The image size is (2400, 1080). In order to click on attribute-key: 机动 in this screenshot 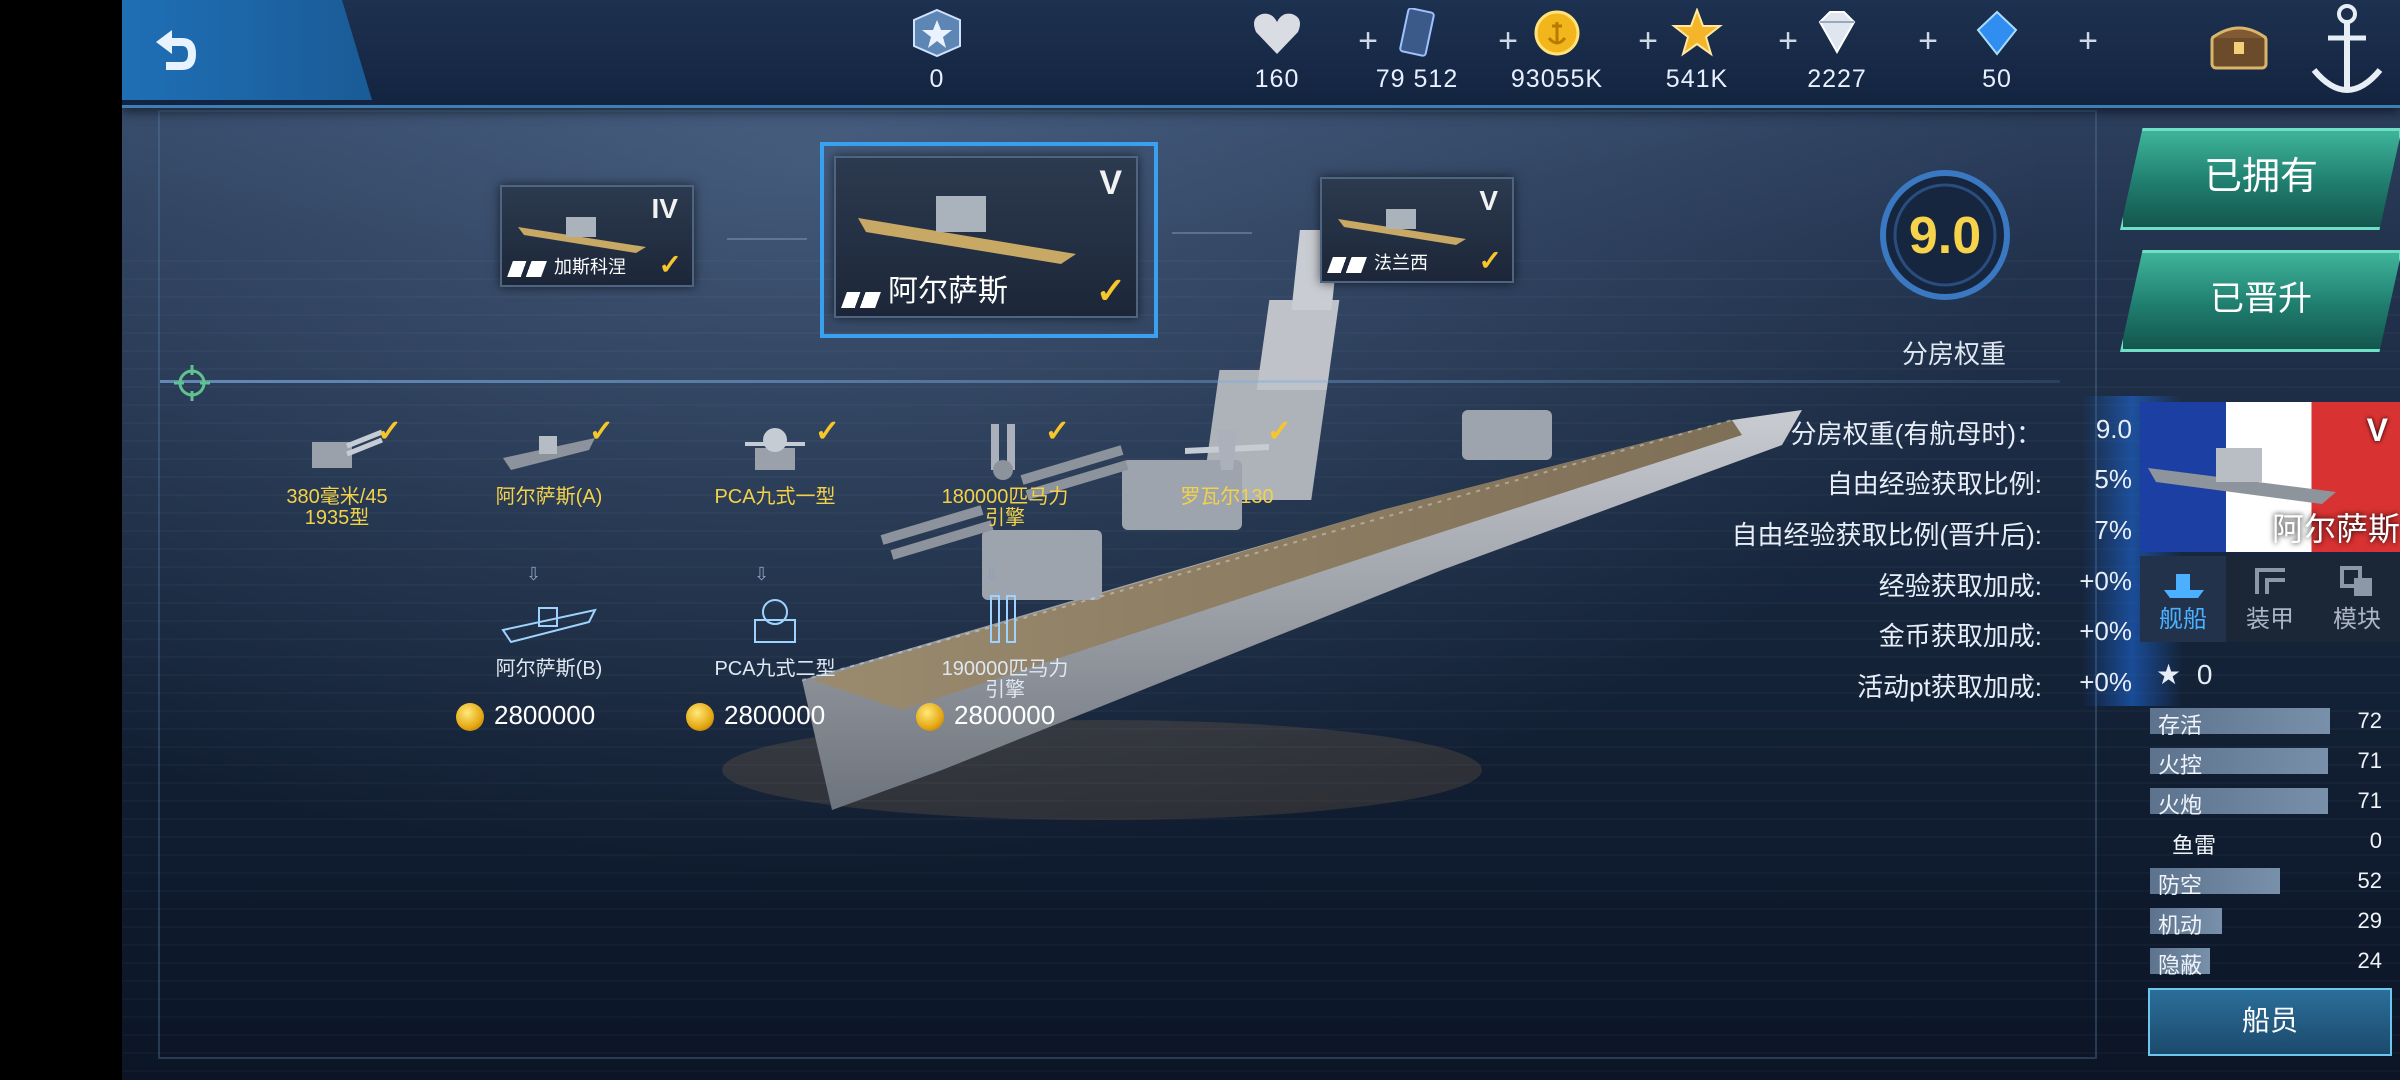, I will do `click(2180, 925)`.